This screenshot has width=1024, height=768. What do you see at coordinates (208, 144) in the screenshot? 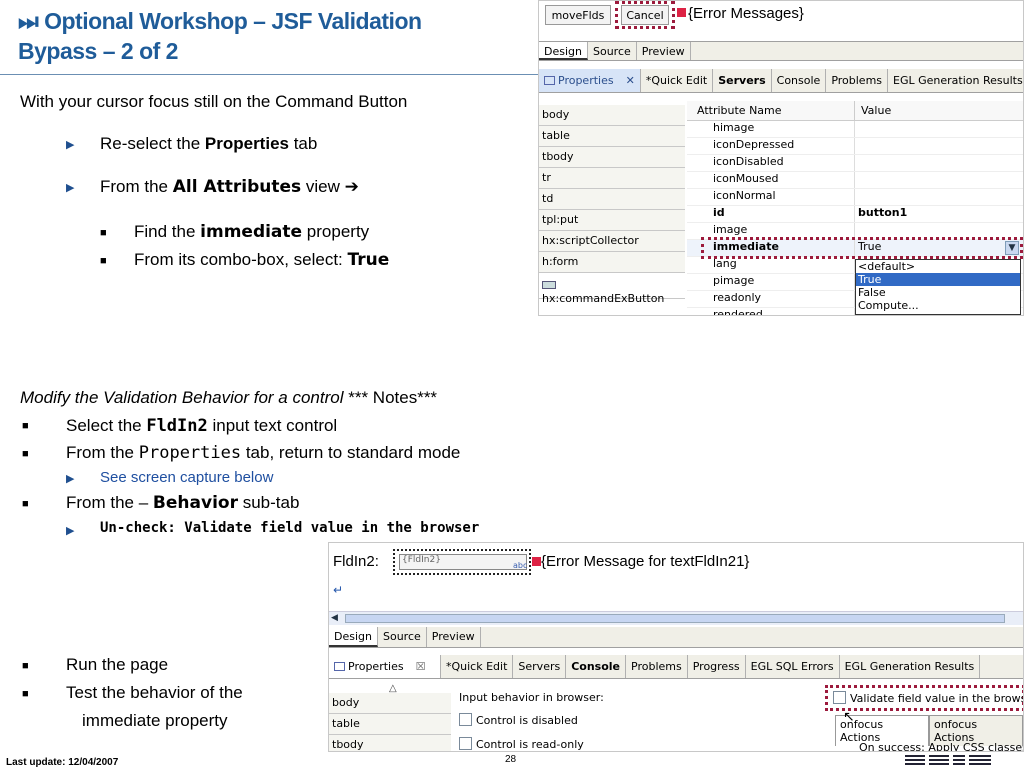
I see `step-reselect: Re-select the Properties tab` at bounding box center [208, 144].